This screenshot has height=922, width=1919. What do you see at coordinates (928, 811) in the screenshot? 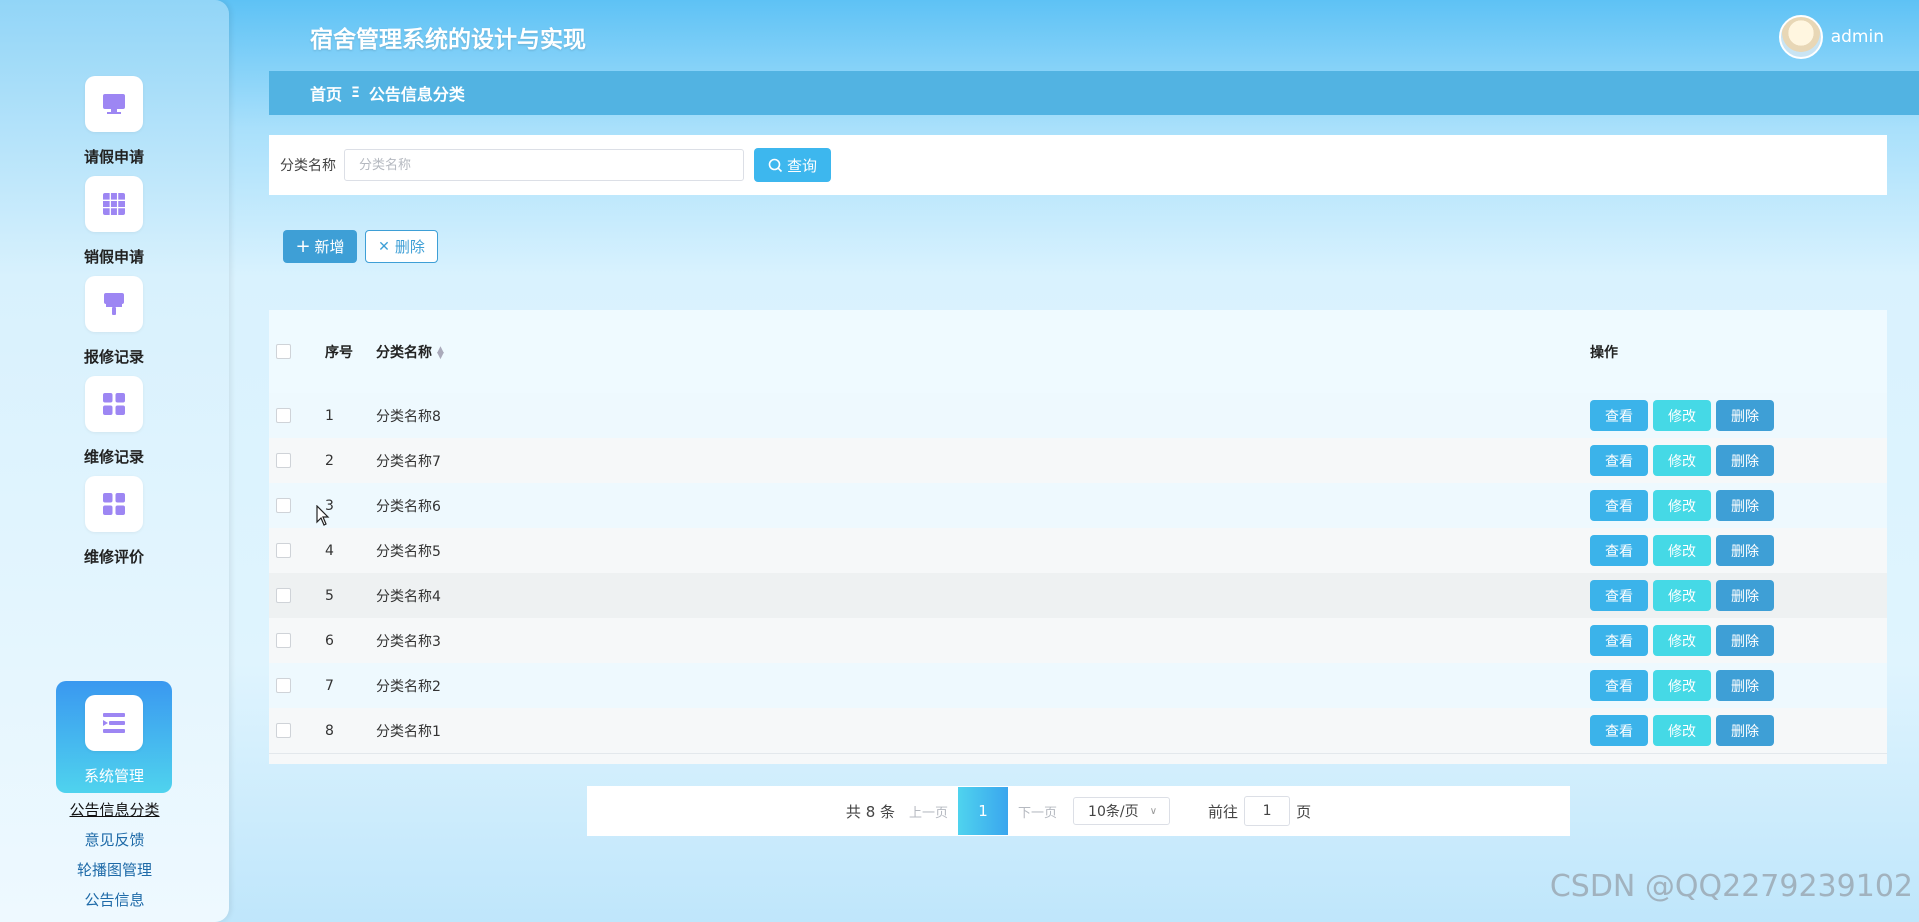
I see `prev-page-button: 上一页` at bounding box center [928, 811].